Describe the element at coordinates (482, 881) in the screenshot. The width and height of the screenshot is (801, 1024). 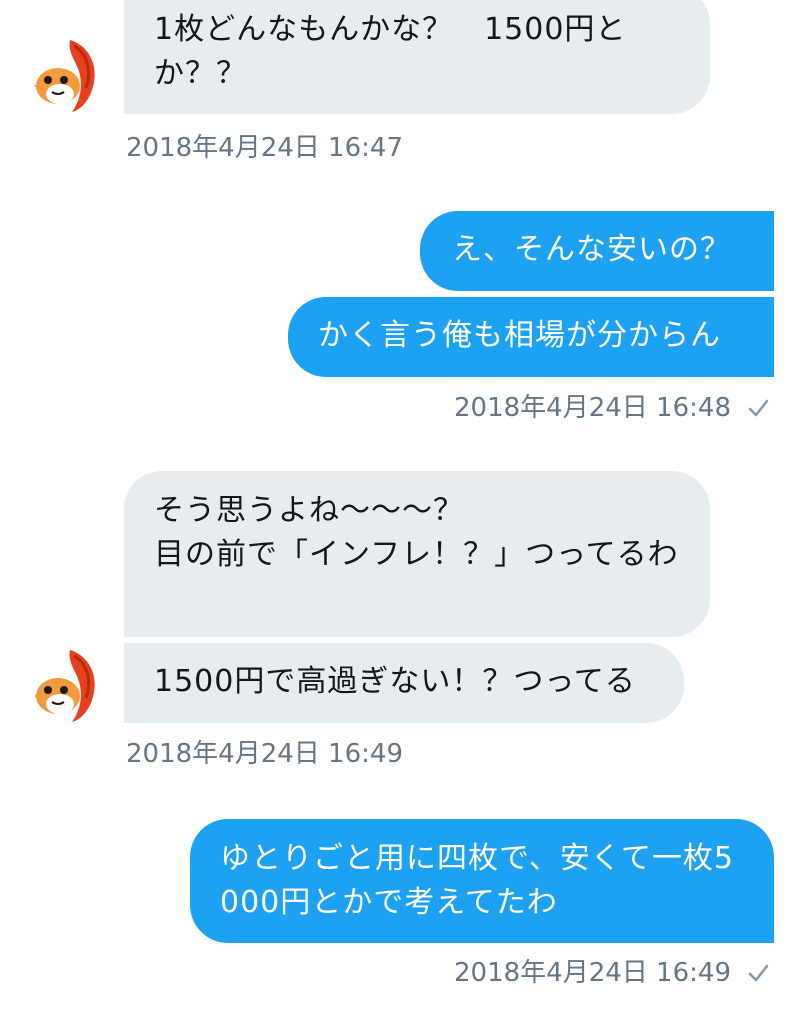
I see `outgoing-message-bubble: ゆとりごと用に四枚で、安くて一枚5000円とかで考えてたわ` at that location.